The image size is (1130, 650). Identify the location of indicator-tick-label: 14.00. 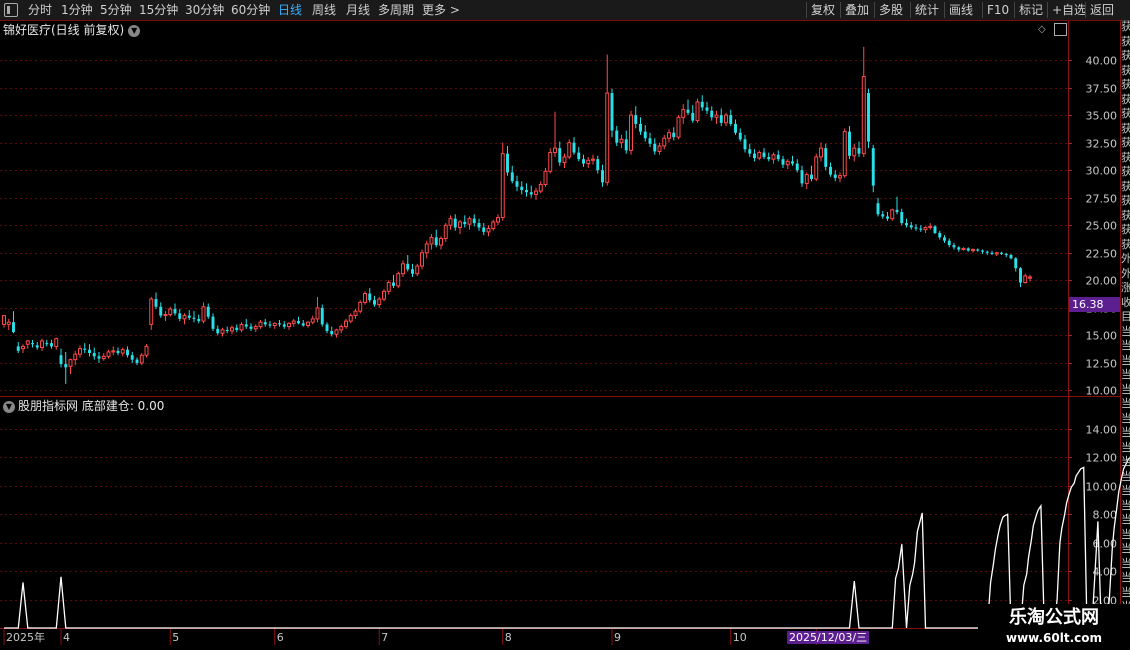
(1102, 430).